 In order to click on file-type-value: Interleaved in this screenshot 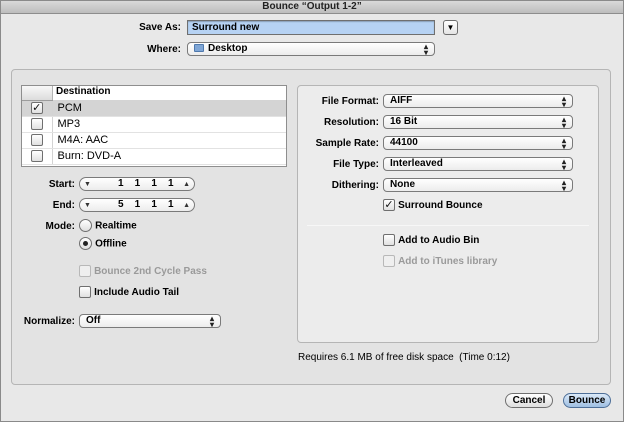, I will do `click(416, 163)`.